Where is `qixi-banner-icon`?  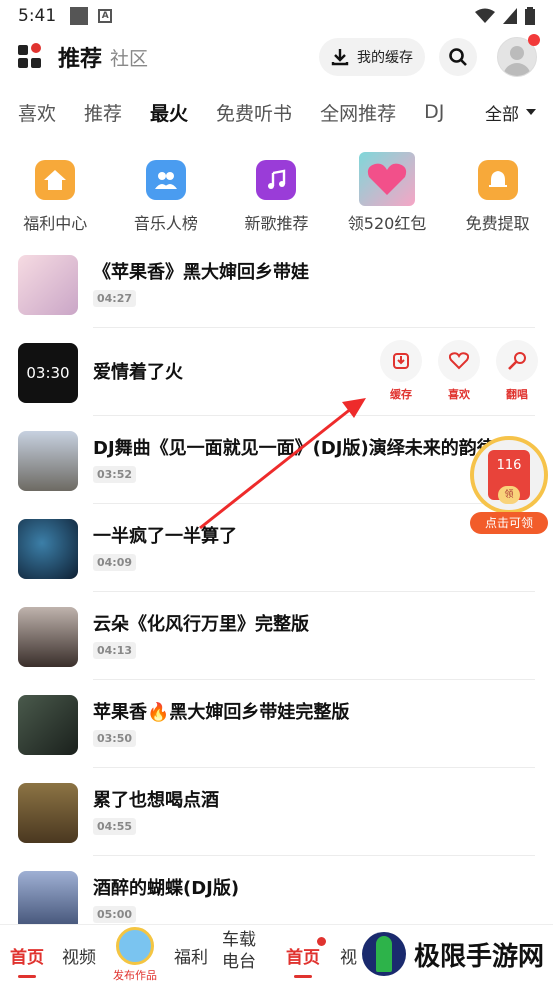 qixi-banner-icon is located at coordinates (387, 179).